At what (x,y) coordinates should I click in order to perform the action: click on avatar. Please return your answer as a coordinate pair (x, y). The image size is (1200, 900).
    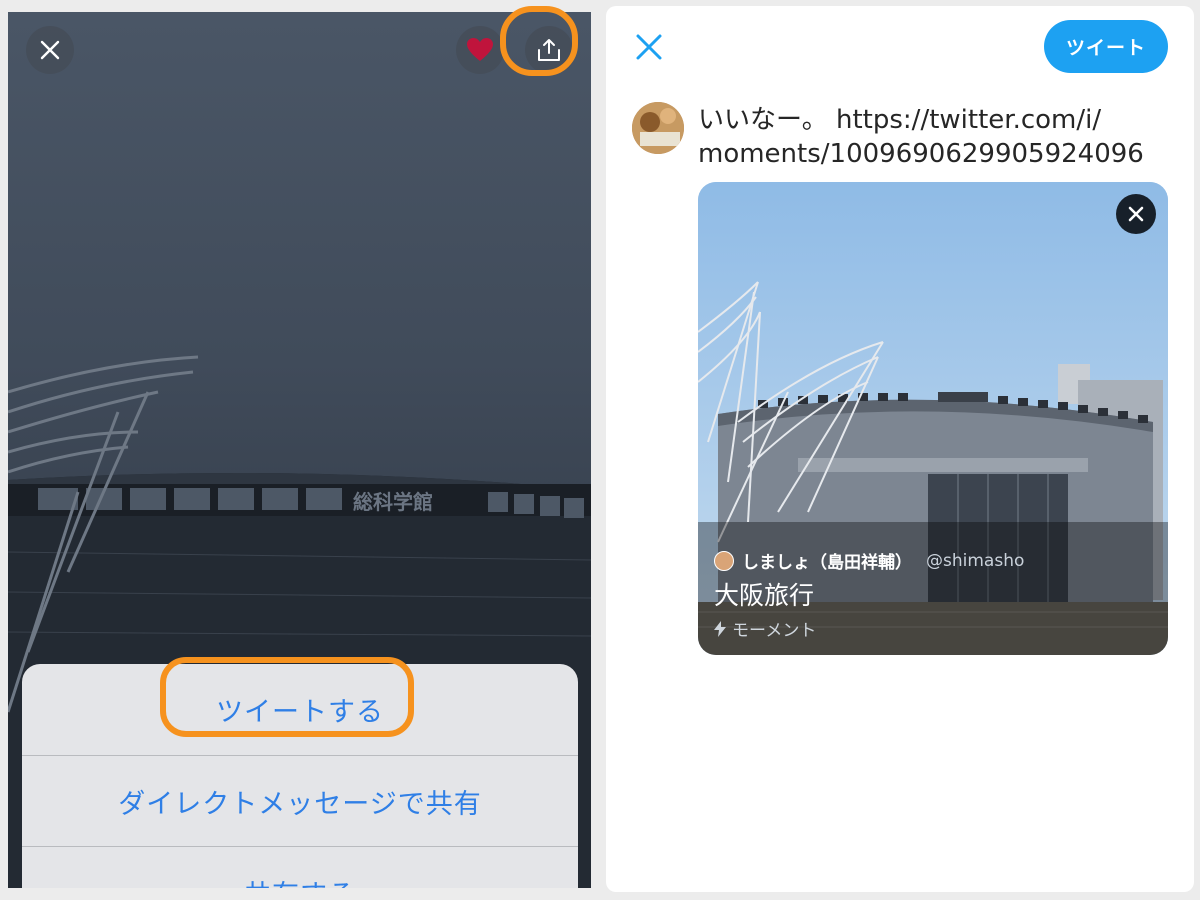
    Looking at the image, I should click on (658, 128).